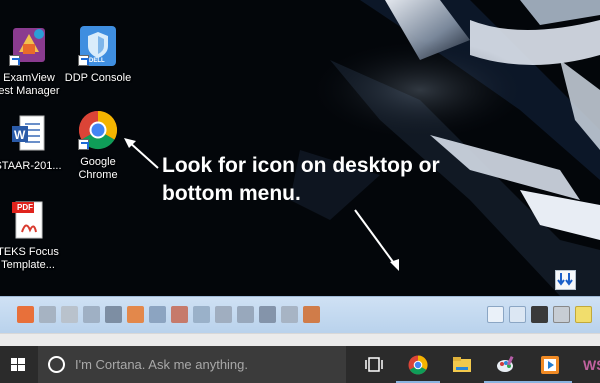  Describe the element at coordinates (301, 179) in the screenshot. I see `instruction-annotation: Look for icon on desktop or bottom menu.` at that location.